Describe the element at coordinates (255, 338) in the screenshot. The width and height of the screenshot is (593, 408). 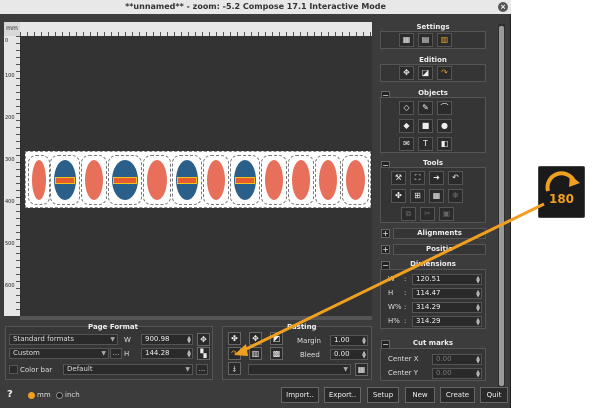
I see `paste-arrange-icon: ✥` at that location.